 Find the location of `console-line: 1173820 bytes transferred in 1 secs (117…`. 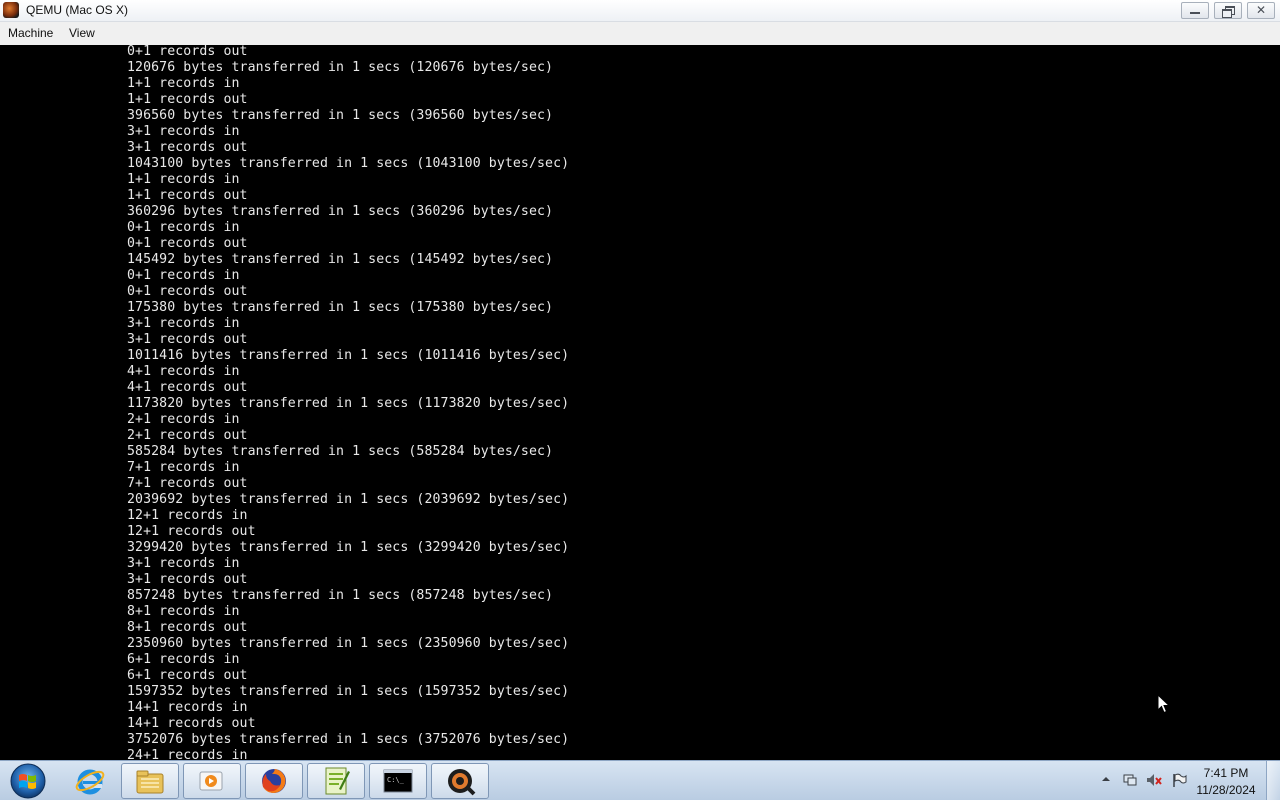

console-line: 1173820 bytes transferred in 1 secs (117… is located at coordinates (348, 403).